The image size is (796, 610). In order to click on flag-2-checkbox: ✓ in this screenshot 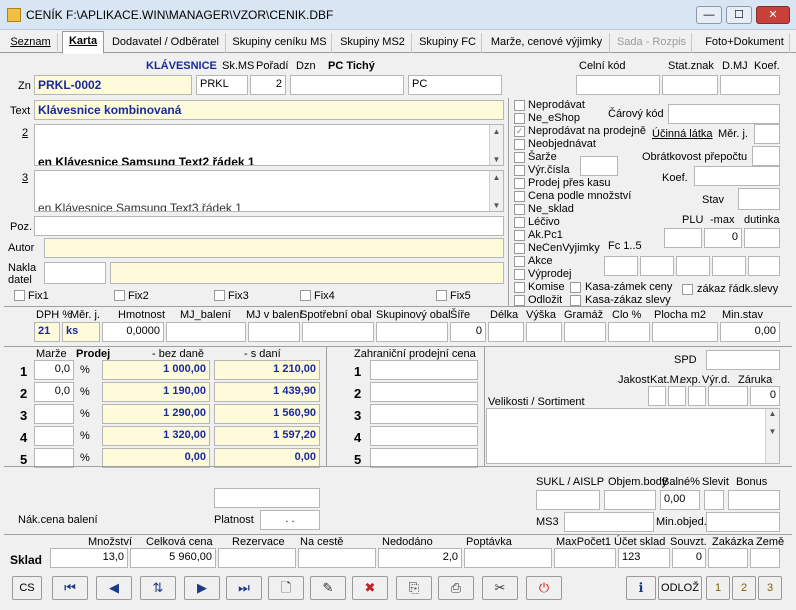, I will do `click(519, 131)`.